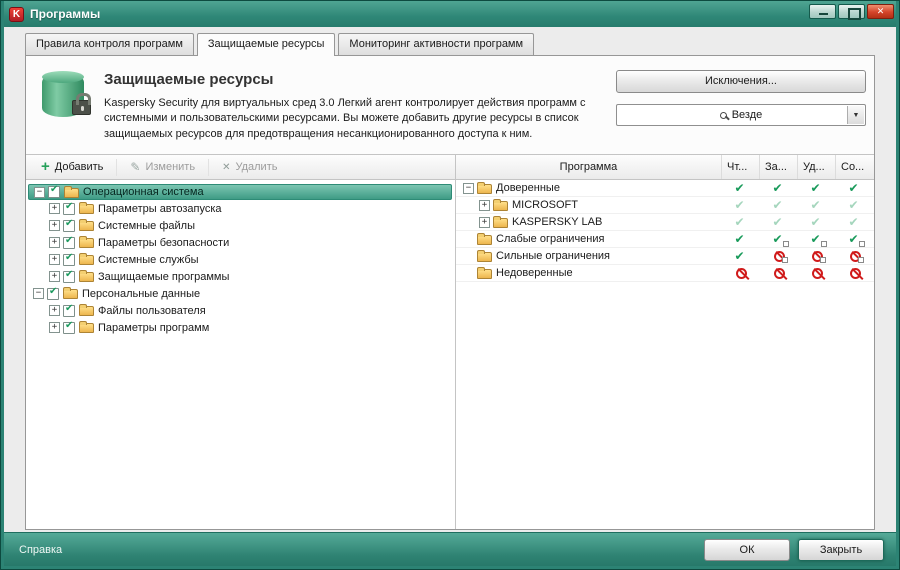  What do you see at coordinates (855, 115) in the screenshot?
I see `chevron-down-icon` at bounding box center [855, 115].